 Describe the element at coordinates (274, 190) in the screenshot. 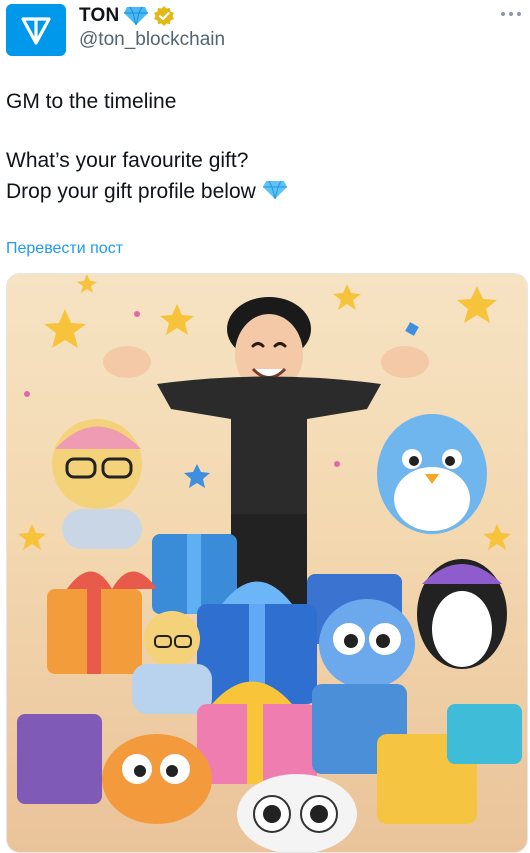

I see `diamond-emoji-icon` at that location.